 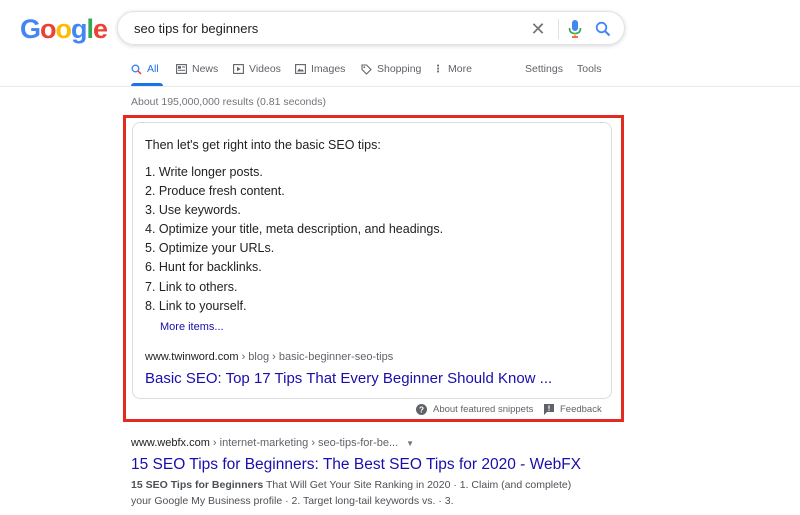 What do you see at coordinates (196, 305) in the screenshot?
I see `list-item: 8. Link to yourself.` at bounding box center [196, 305].